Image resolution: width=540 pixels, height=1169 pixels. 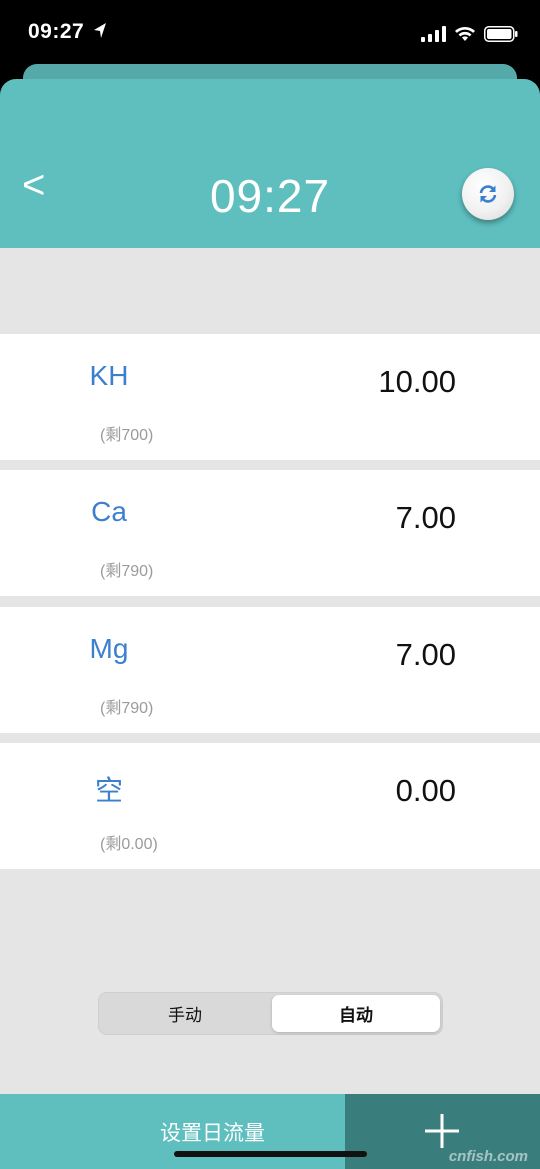 What do you see at coordinates (270, 806) in the screenshot?
I see `list-item: 空 (剩0.00) 0.00` at bounding box center [270, 806].